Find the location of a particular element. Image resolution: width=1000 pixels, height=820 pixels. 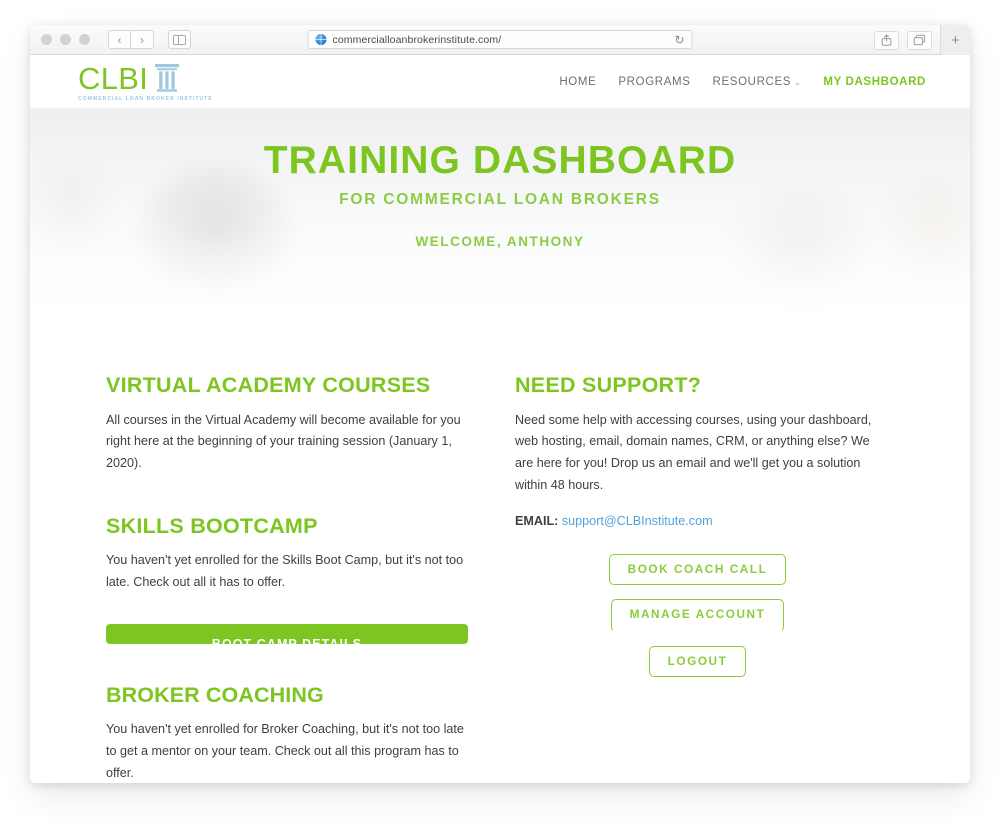

nav-item-my-dashboard: MY DASHBOARD is located at coordinates (874, 82).